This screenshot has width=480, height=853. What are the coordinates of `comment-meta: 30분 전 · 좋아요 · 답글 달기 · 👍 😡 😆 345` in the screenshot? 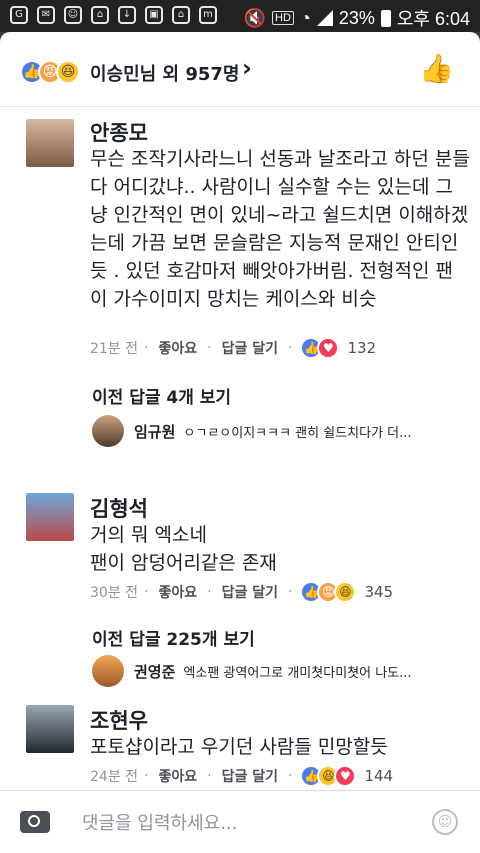 It's located at (242, 592).